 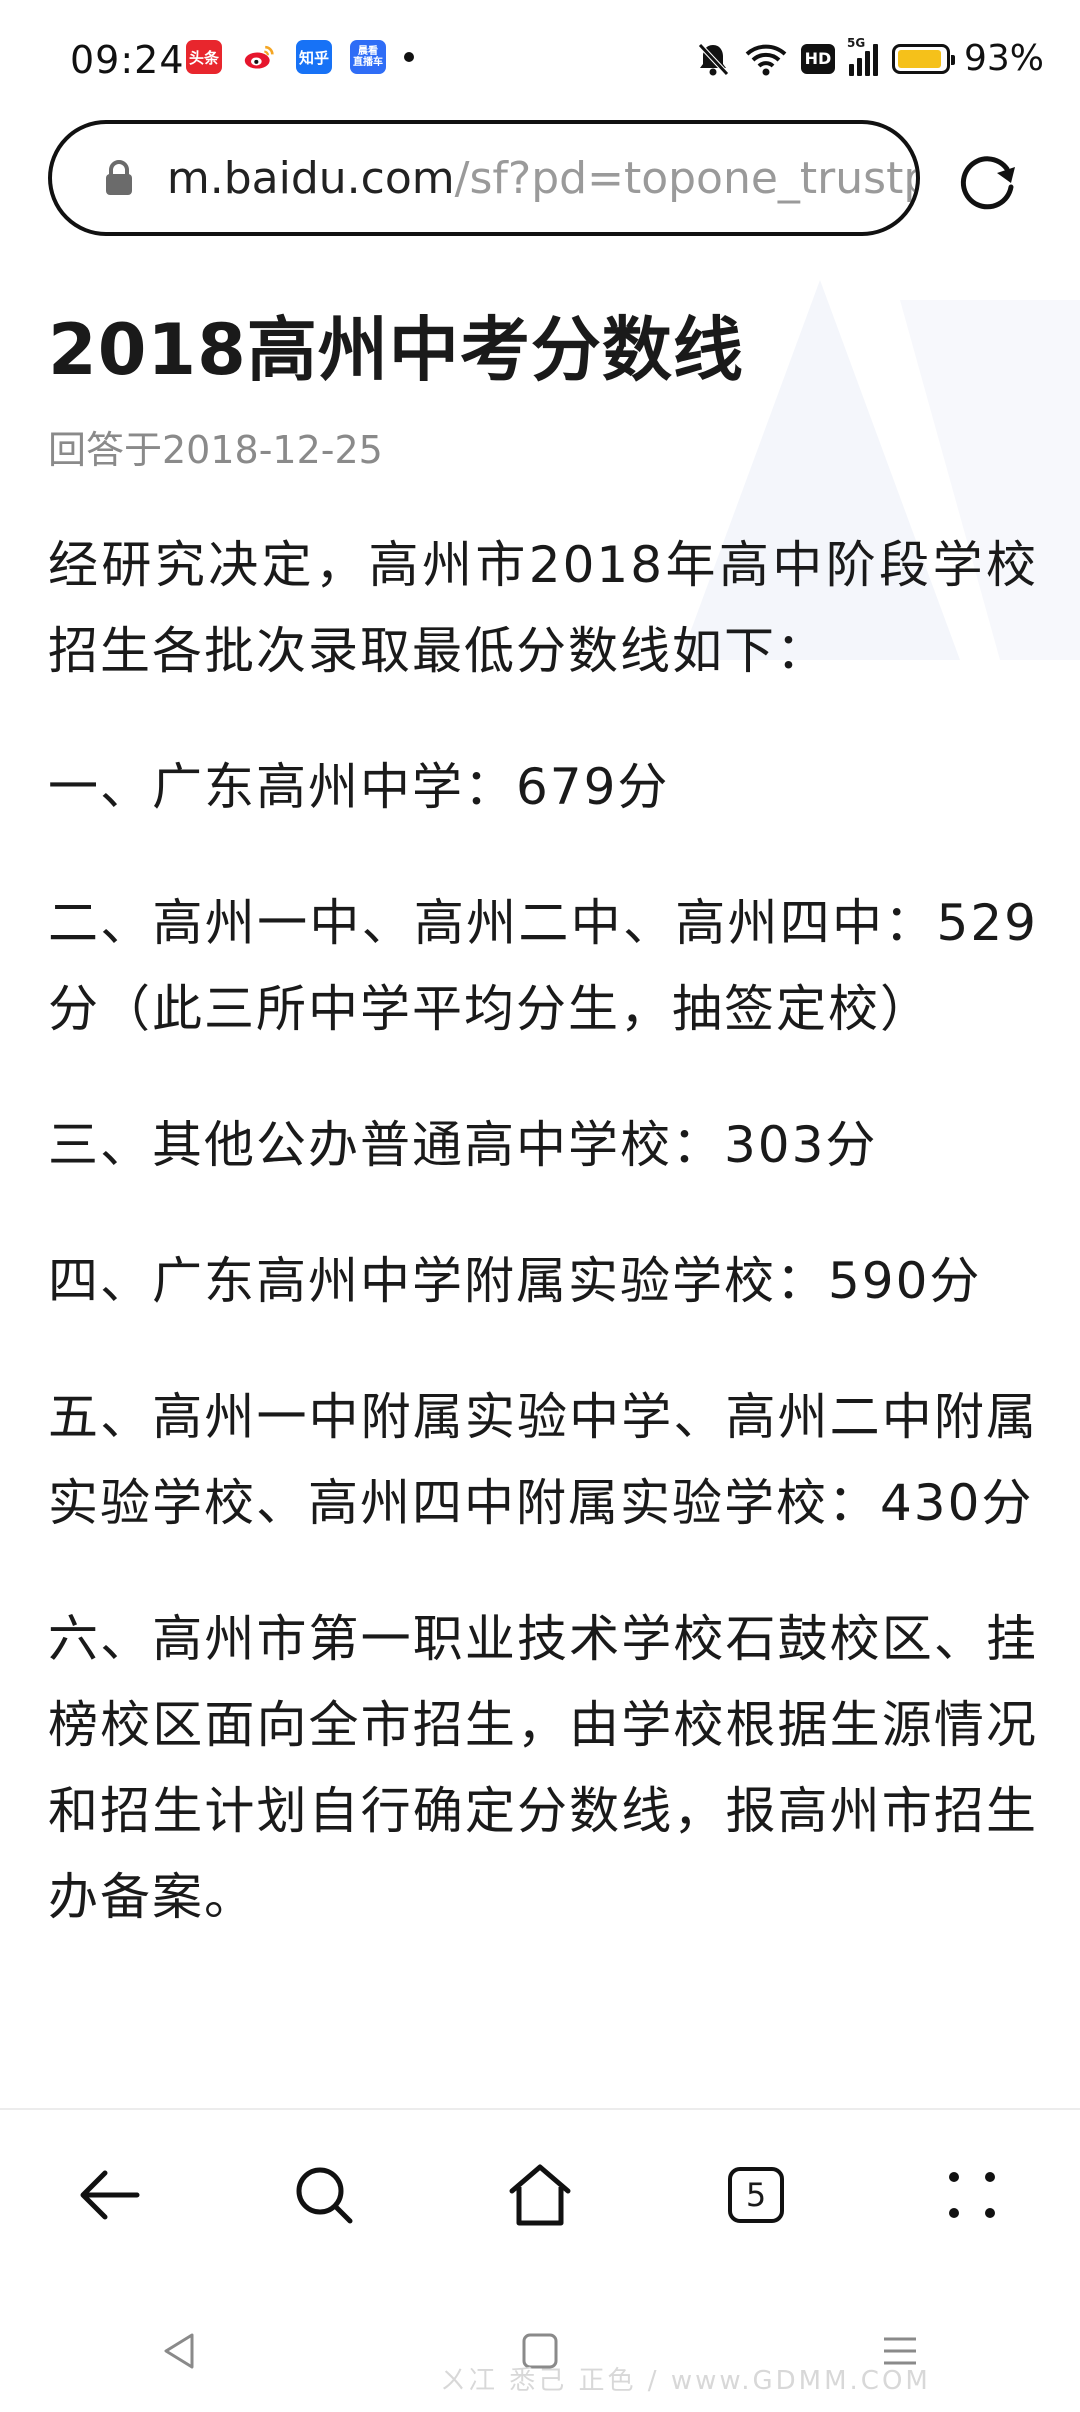 I want to click on browser-toolbar: 5, so click(x=540, y=2195).